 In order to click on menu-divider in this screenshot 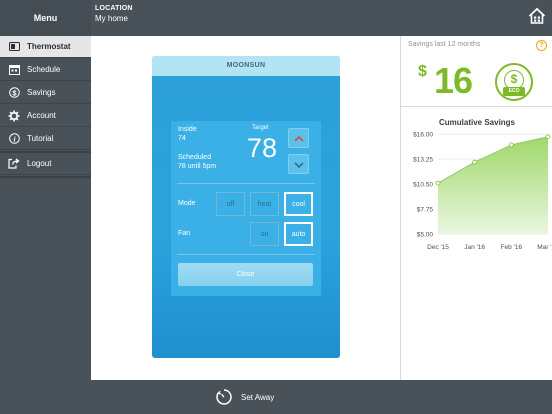, I will do `click(45, 177)`.